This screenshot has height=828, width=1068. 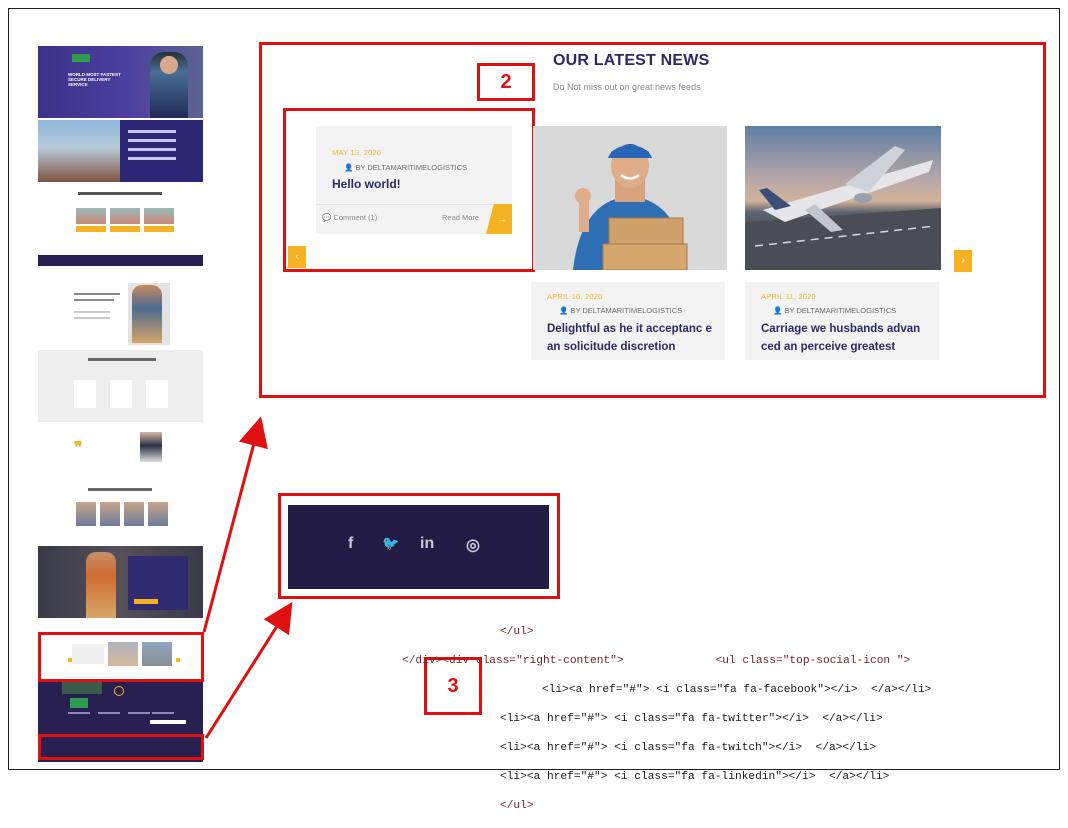 I want to click on facebook-icon: f, so click(x=350, y=544).